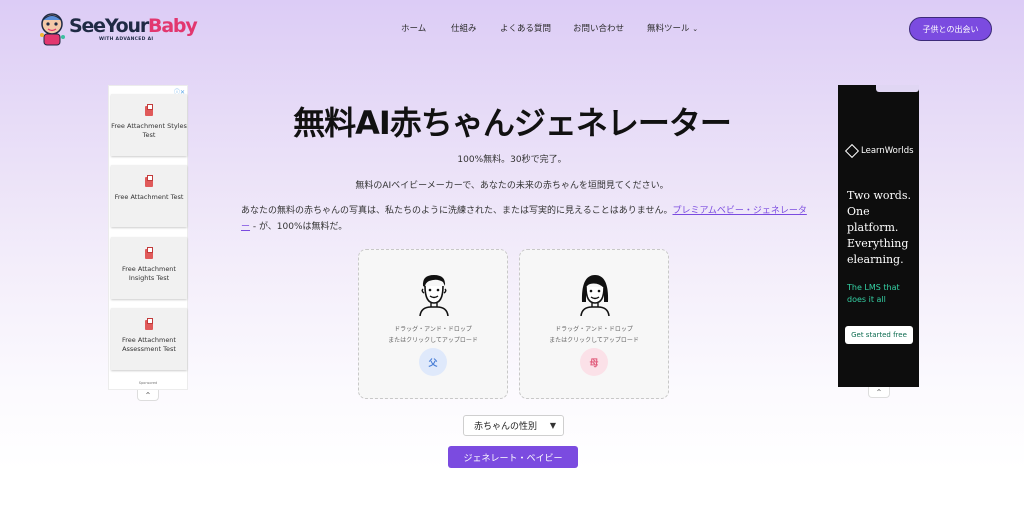 The image size is (1024, 523). I want to click on get-started-button: Get started free, so click(879, 335).